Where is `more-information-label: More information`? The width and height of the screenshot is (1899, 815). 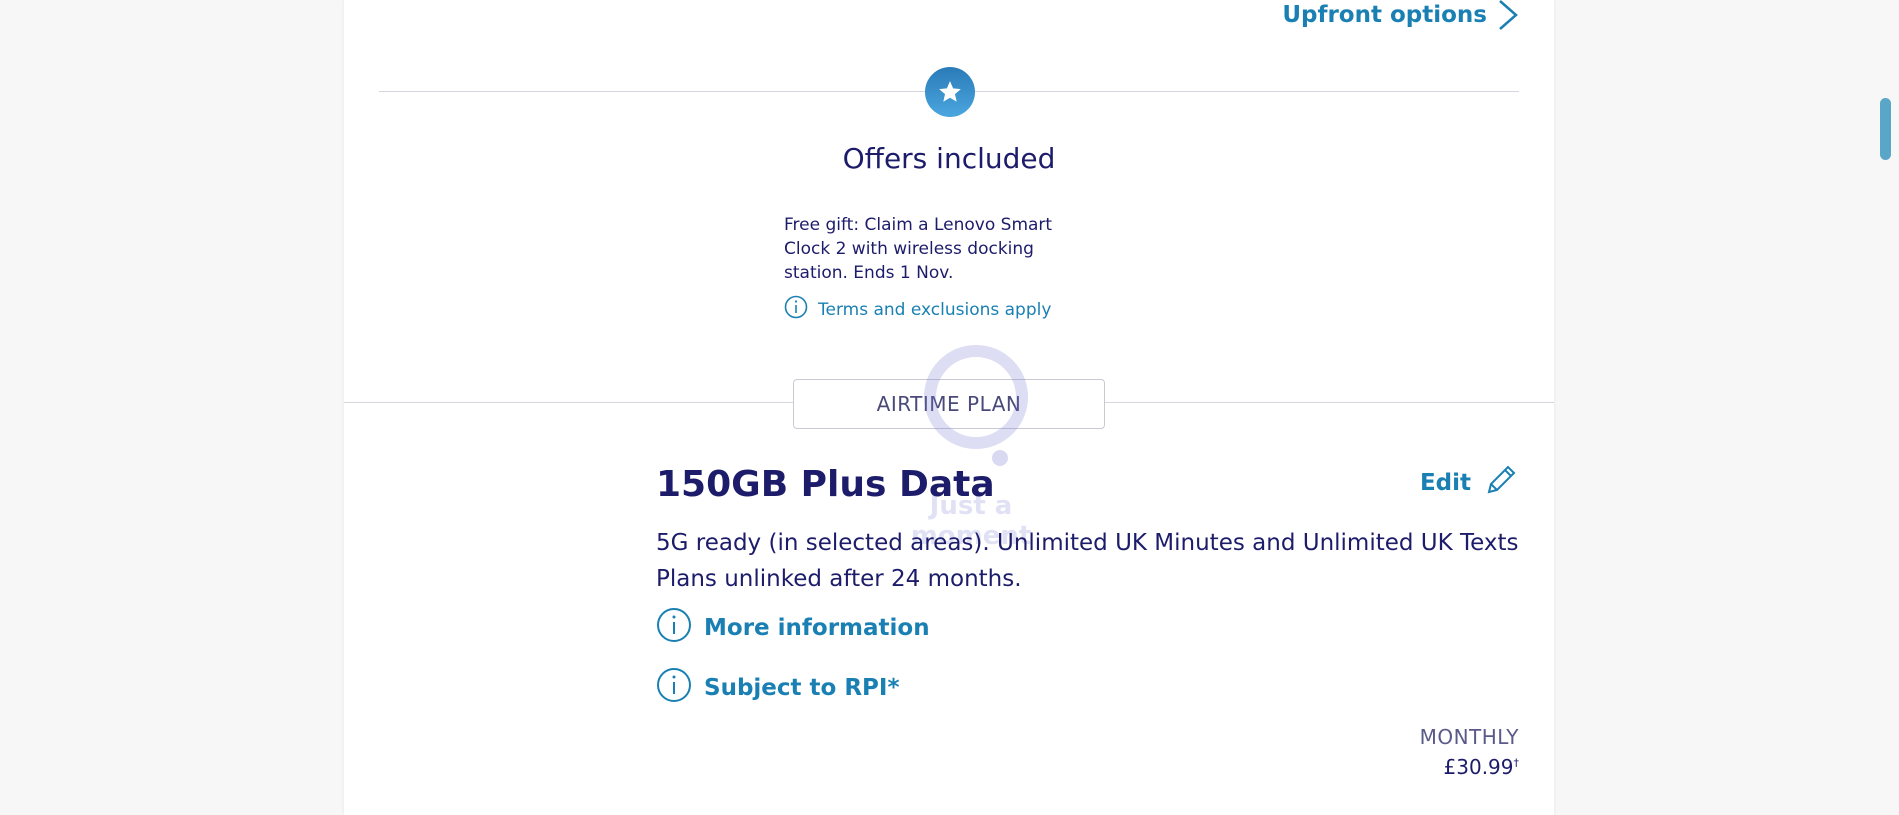
more-information-label: More information is located at coordinates (817, 628).